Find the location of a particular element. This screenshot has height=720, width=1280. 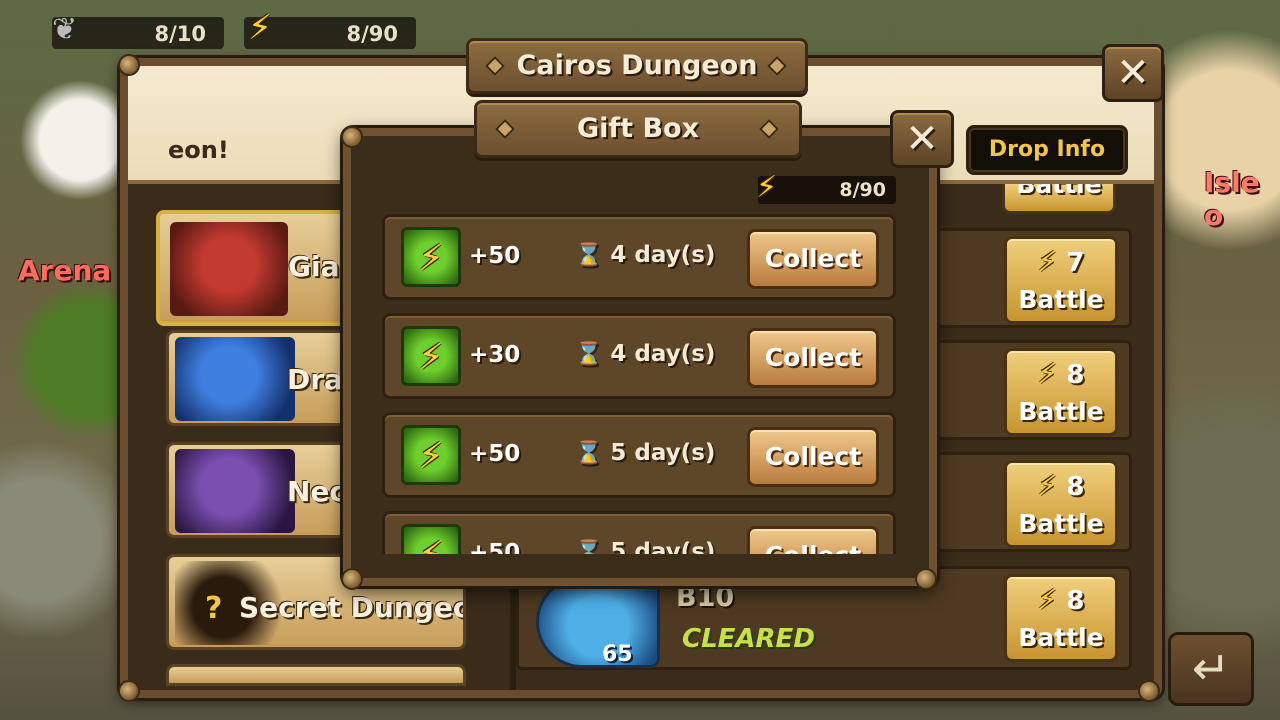

energy-cost: 7 is located at coordinates (1075, 263).